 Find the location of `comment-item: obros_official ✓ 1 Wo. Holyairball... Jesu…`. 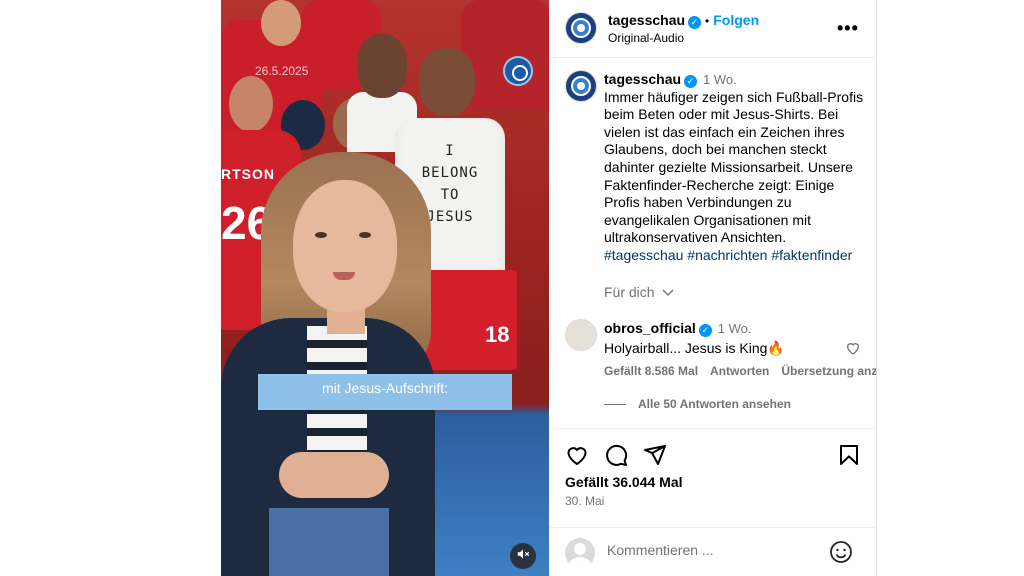

comment-item: obros_official ✓ 1 Wo. Holyairball... Jesu… is located at coordinates (739, 338).